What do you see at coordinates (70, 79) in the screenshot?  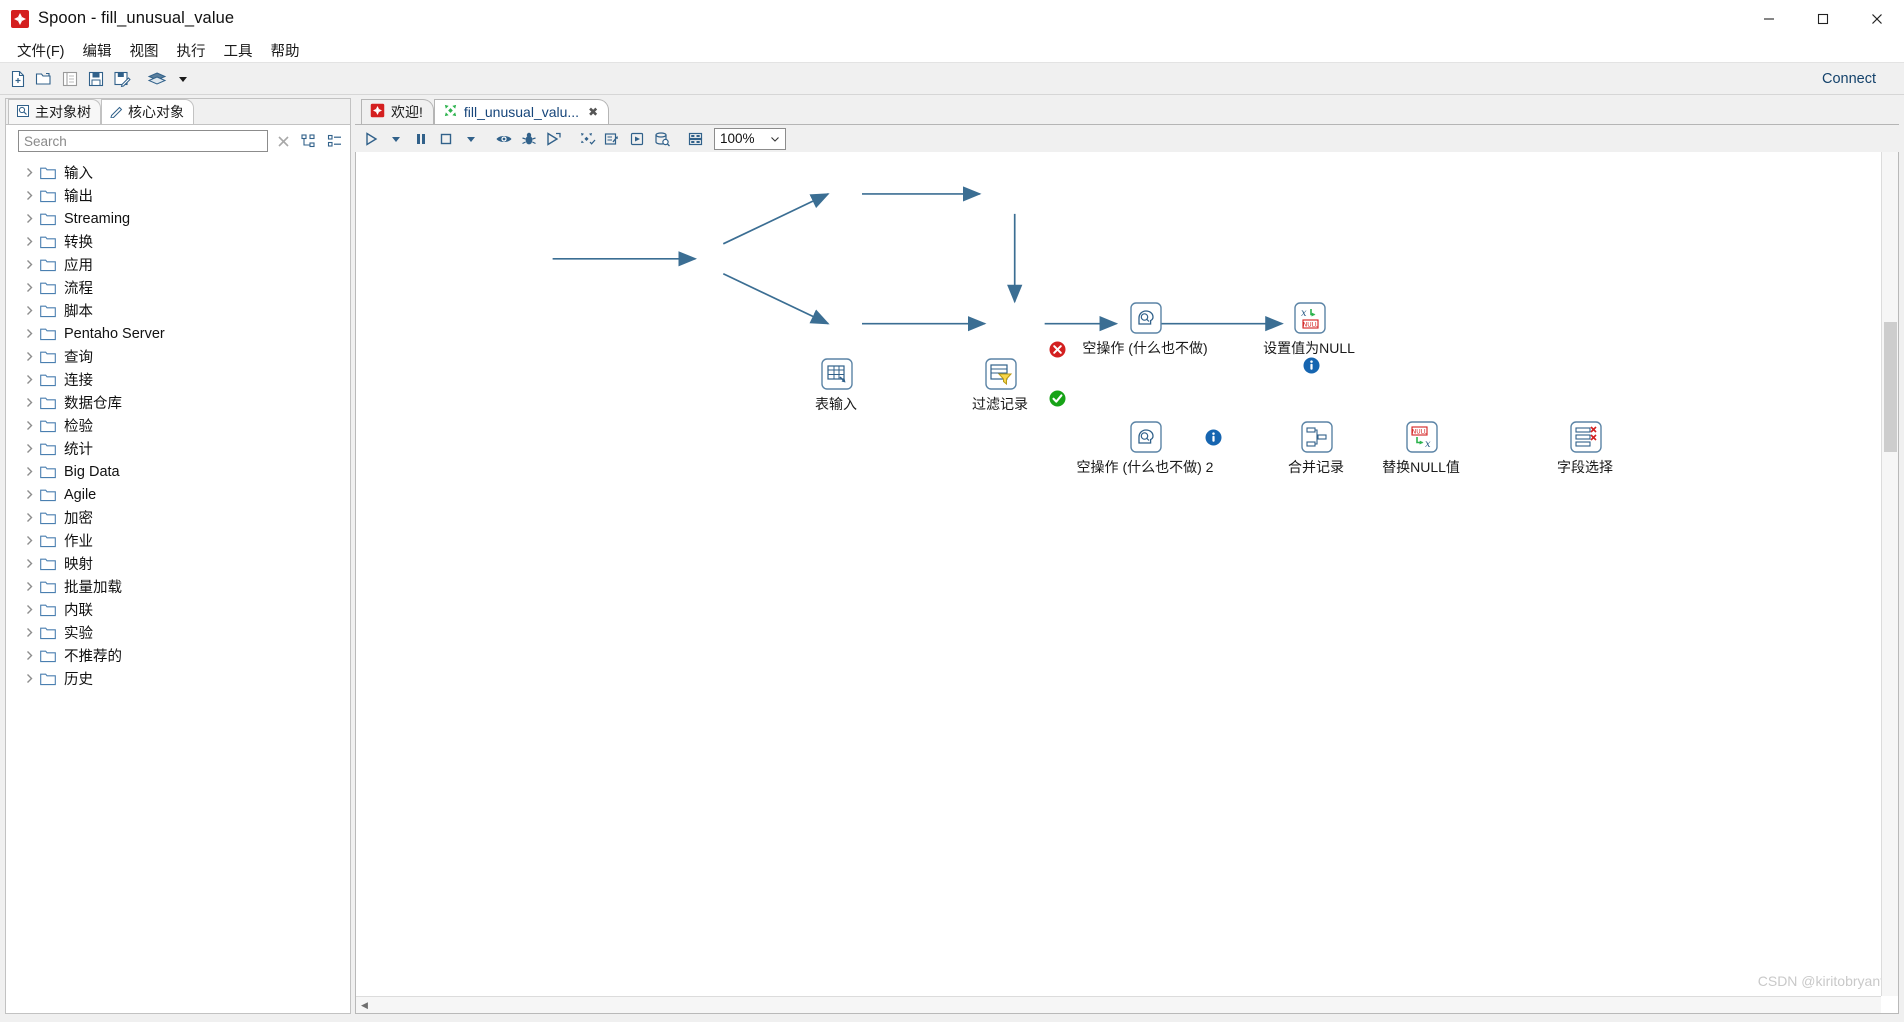 I see `explorer-icon` at bounding box center [70, 79].